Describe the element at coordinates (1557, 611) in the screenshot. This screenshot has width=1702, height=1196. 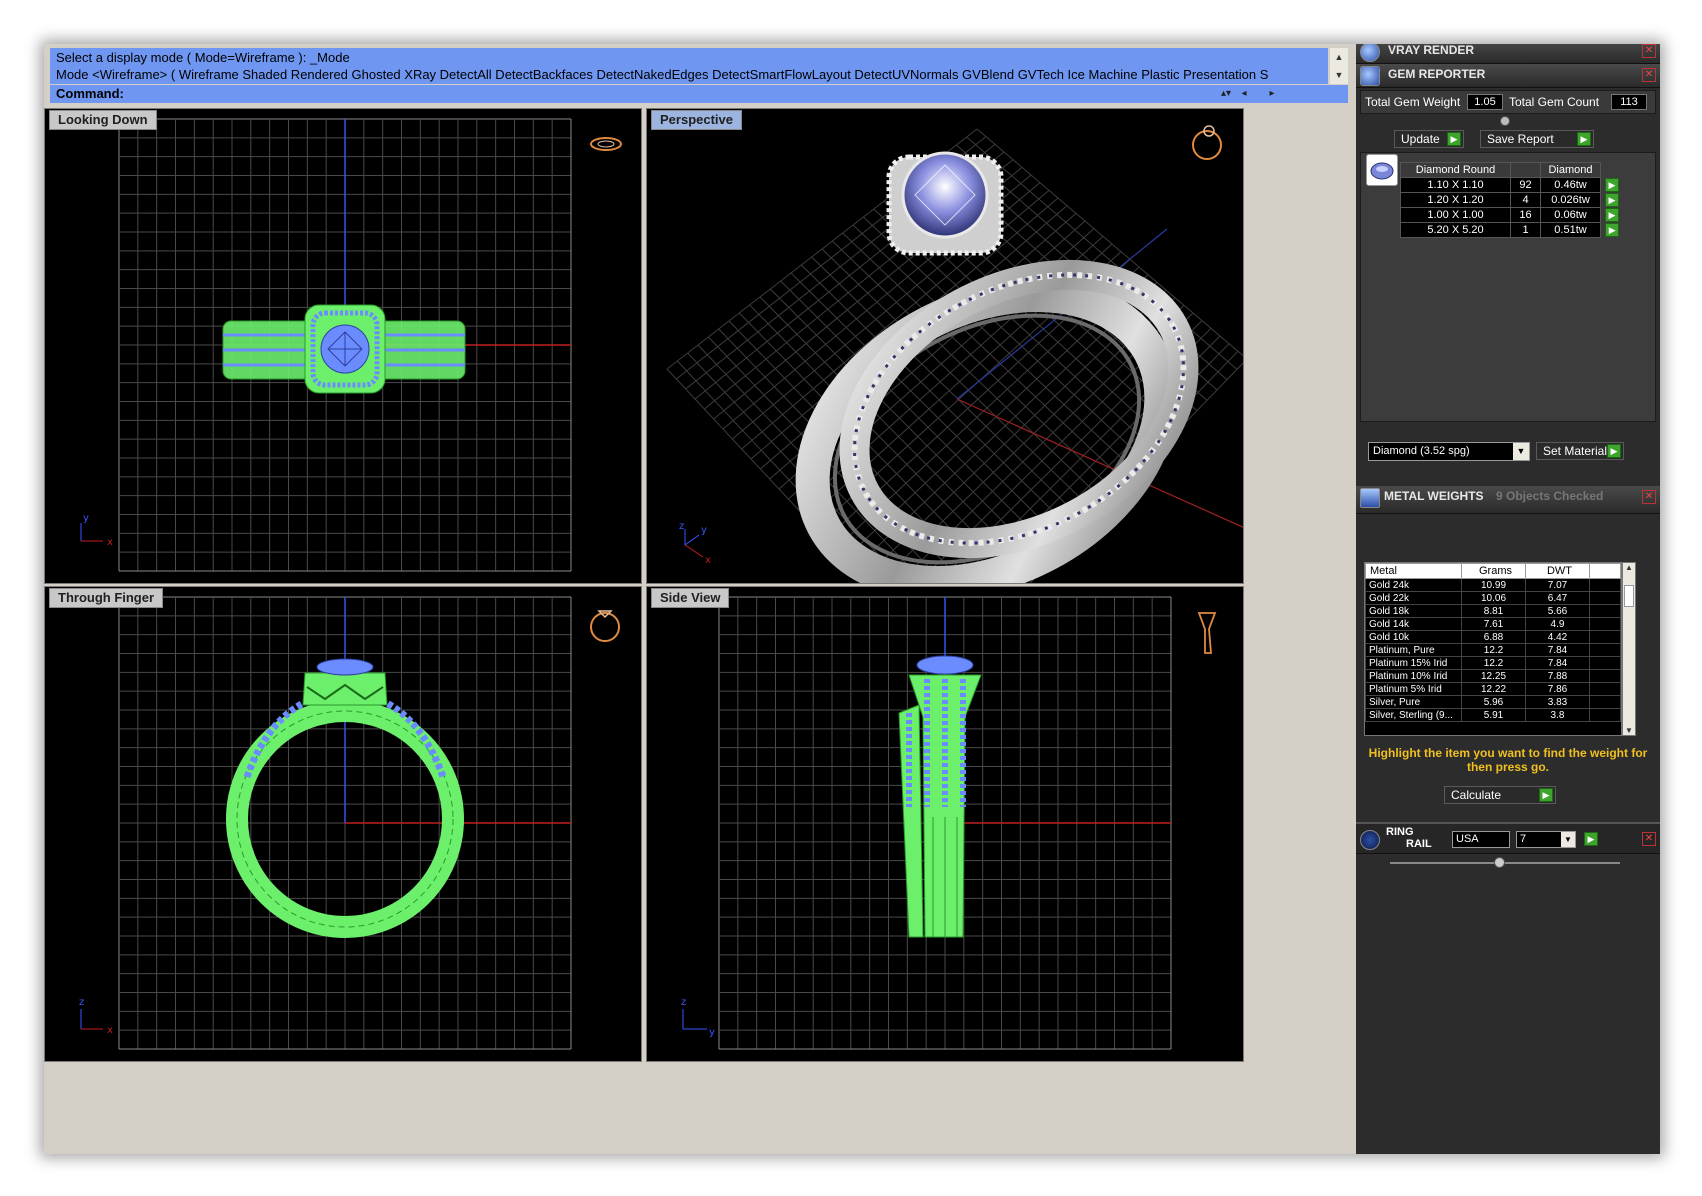
I see `metal-cell-dwt: 5.66` at that location.